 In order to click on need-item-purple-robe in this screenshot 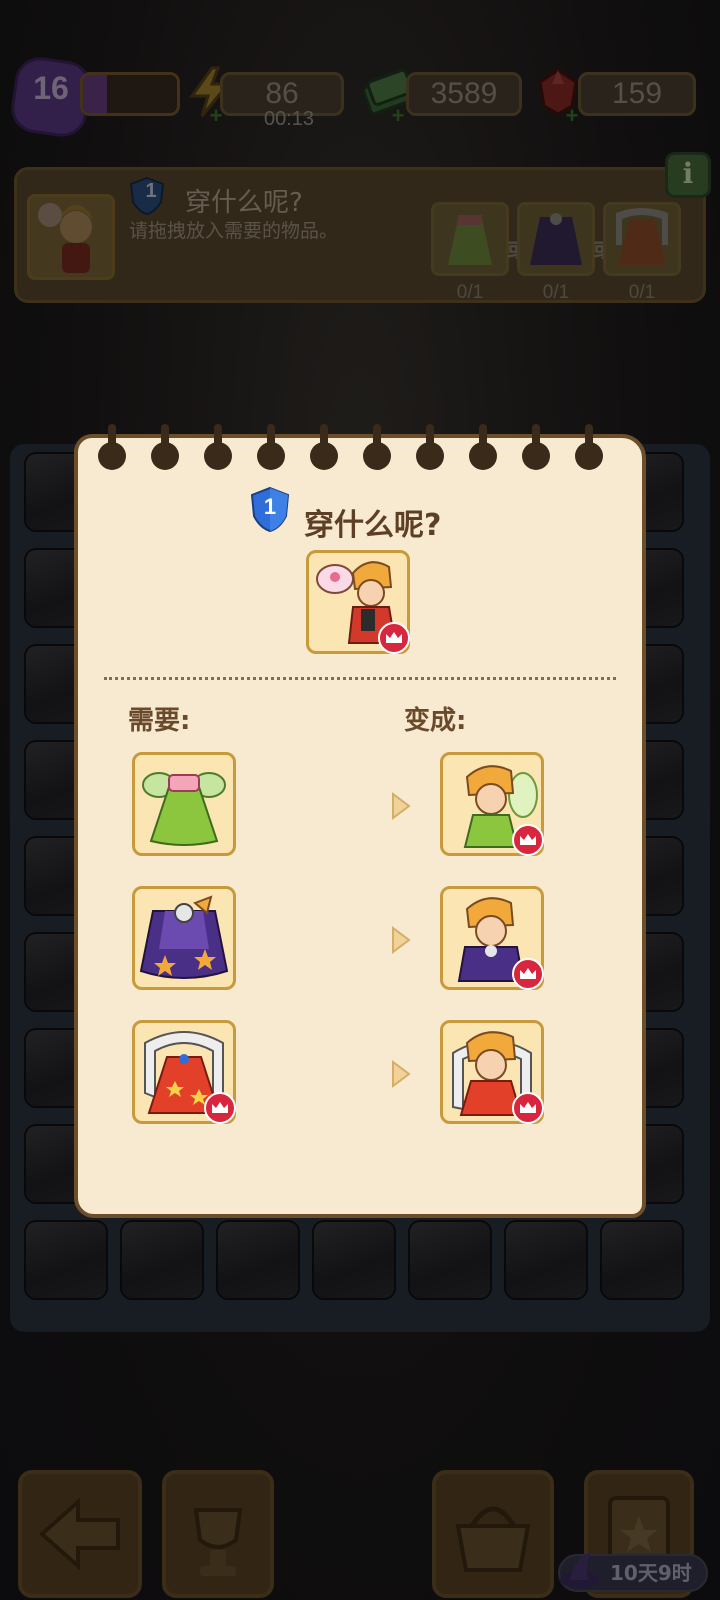, I will do `click(184, 938)`.